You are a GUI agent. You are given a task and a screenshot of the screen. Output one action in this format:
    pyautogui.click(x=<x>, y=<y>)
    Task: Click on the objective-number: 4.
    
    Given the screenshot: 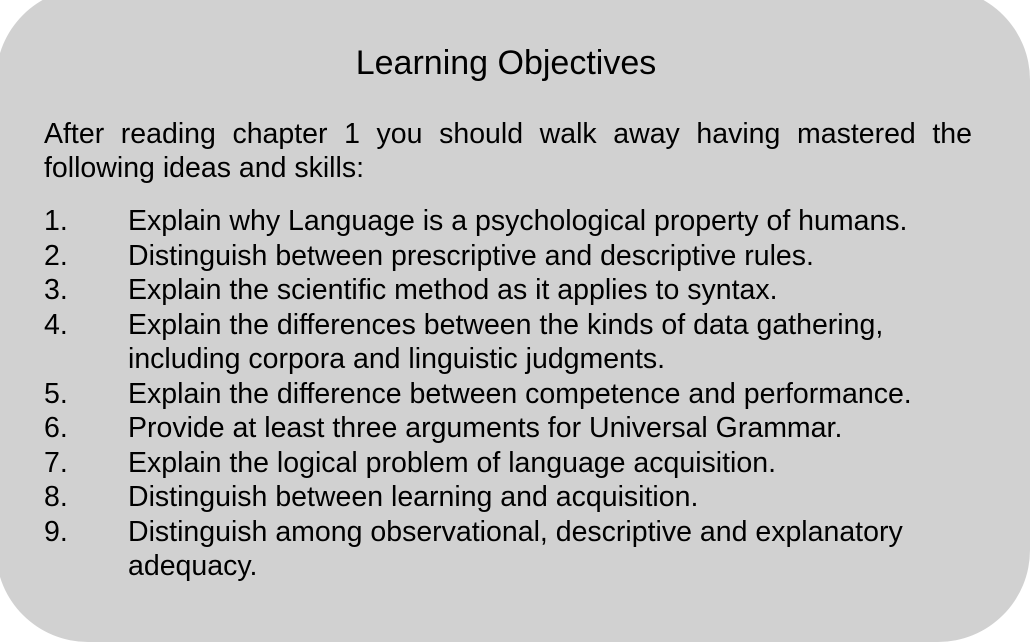 What is the action you would take?
    pyautogui.click(x=56, y=324)
    